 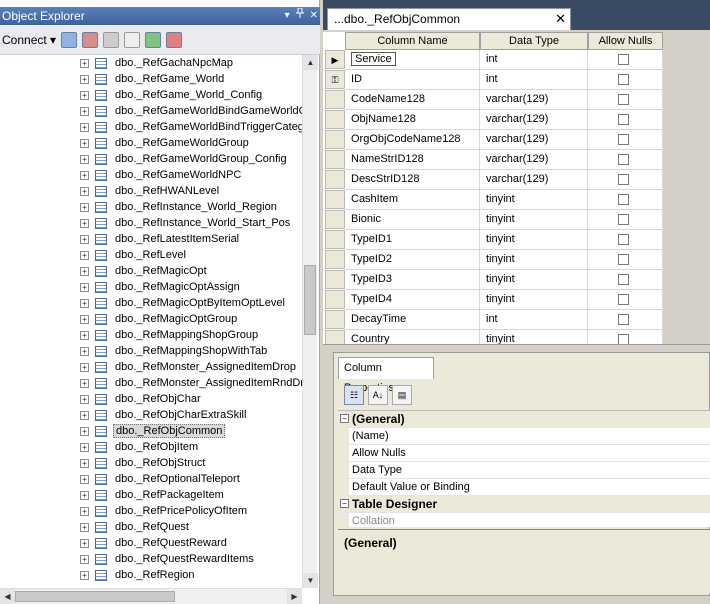 I want to click on table-row: DecayTime int, so click(x=493, y=320).